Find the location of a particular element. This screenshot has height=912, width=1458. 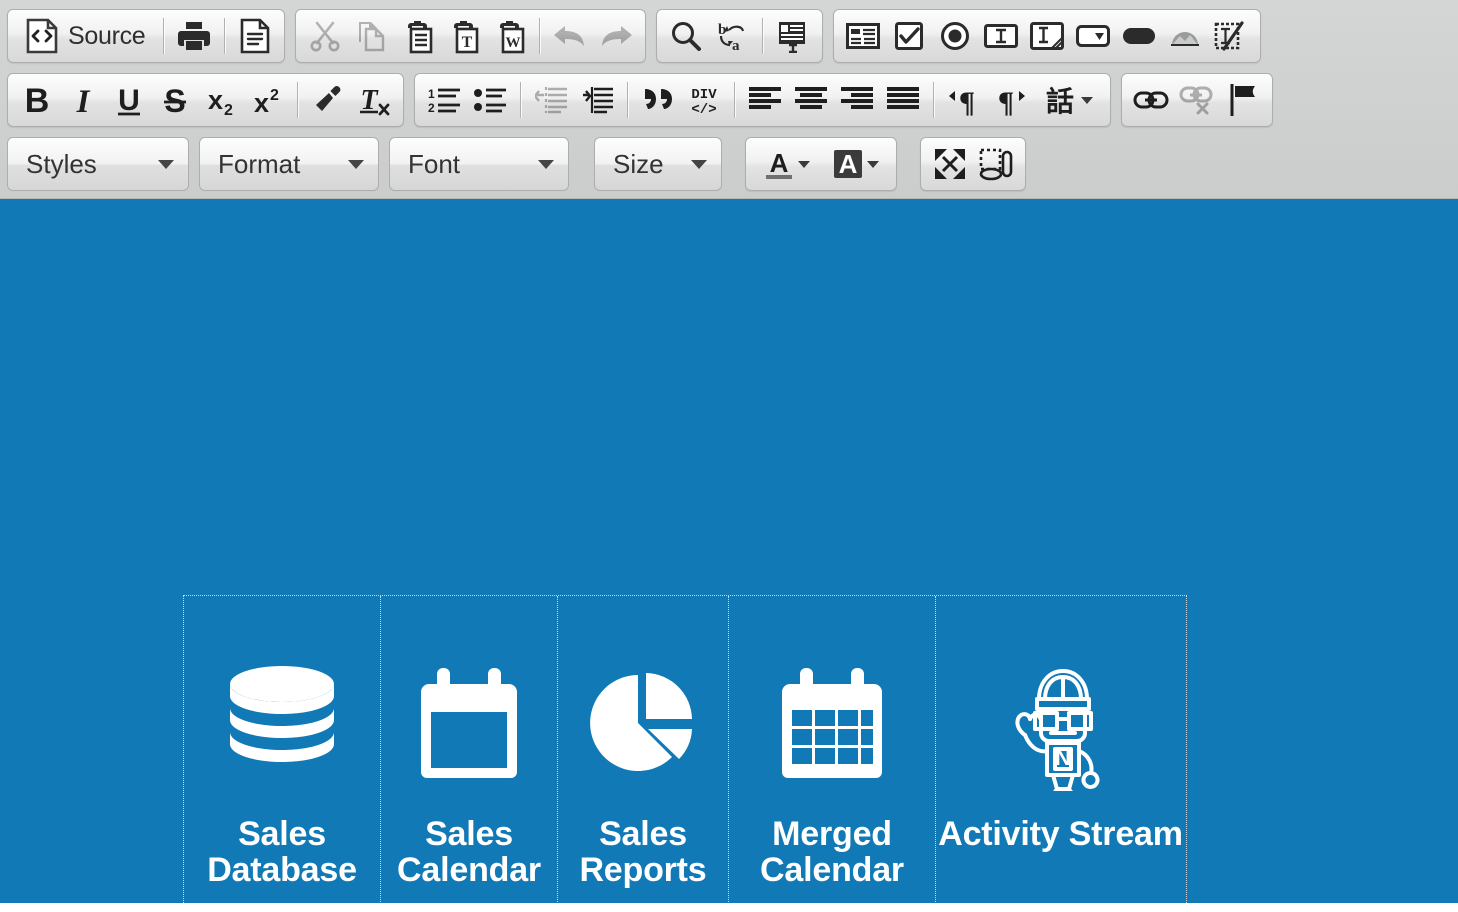

paste-as-text-button: T is located at coordinates (463, 36).